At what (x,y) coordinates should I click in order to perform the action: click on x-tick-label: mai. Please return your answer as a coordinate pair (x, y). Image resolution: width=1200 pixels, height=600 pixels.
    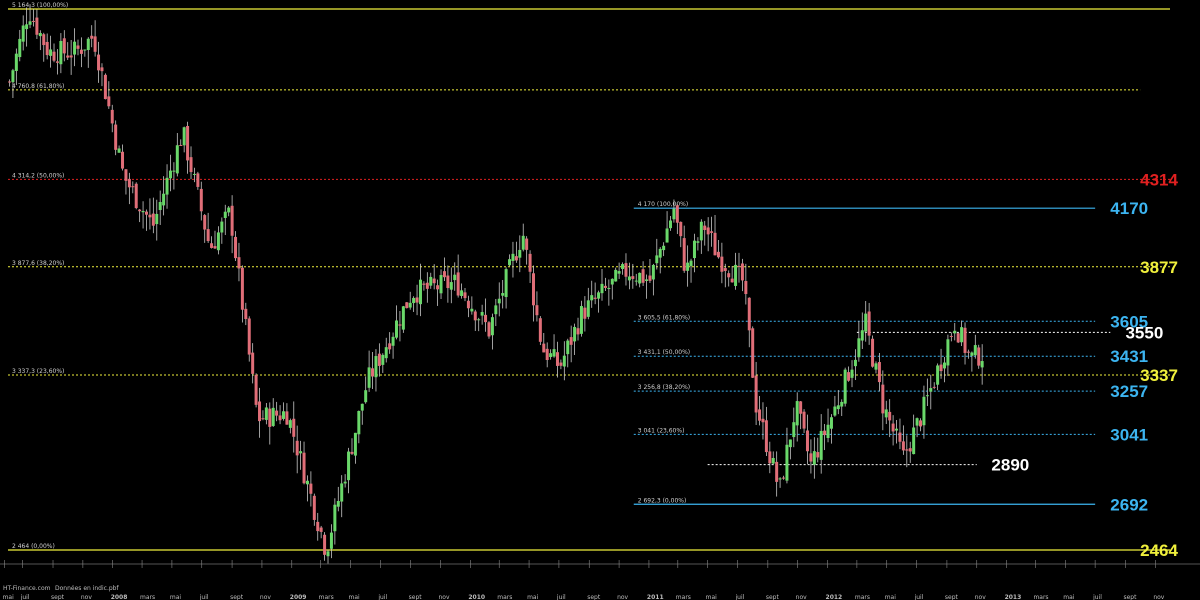
    Looking at the image, I should click on (9, 597).